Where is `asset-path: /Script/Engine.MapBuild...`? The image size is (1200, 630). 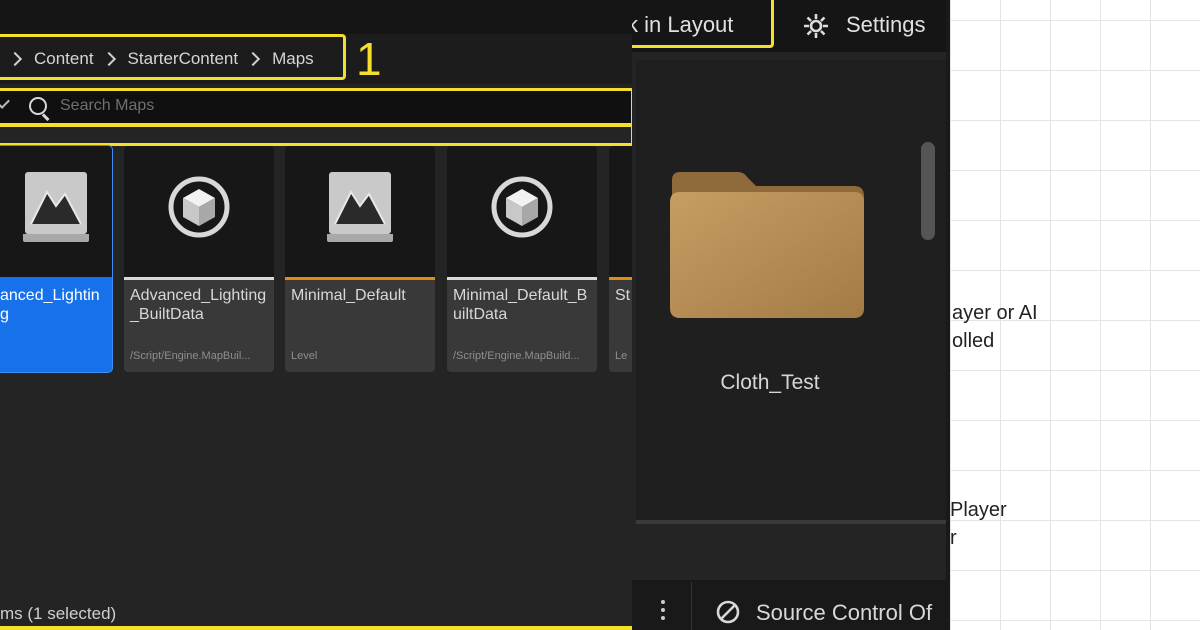 asset-path: /Script/Engine.MapBuild... is located at coordinates (516, 356).